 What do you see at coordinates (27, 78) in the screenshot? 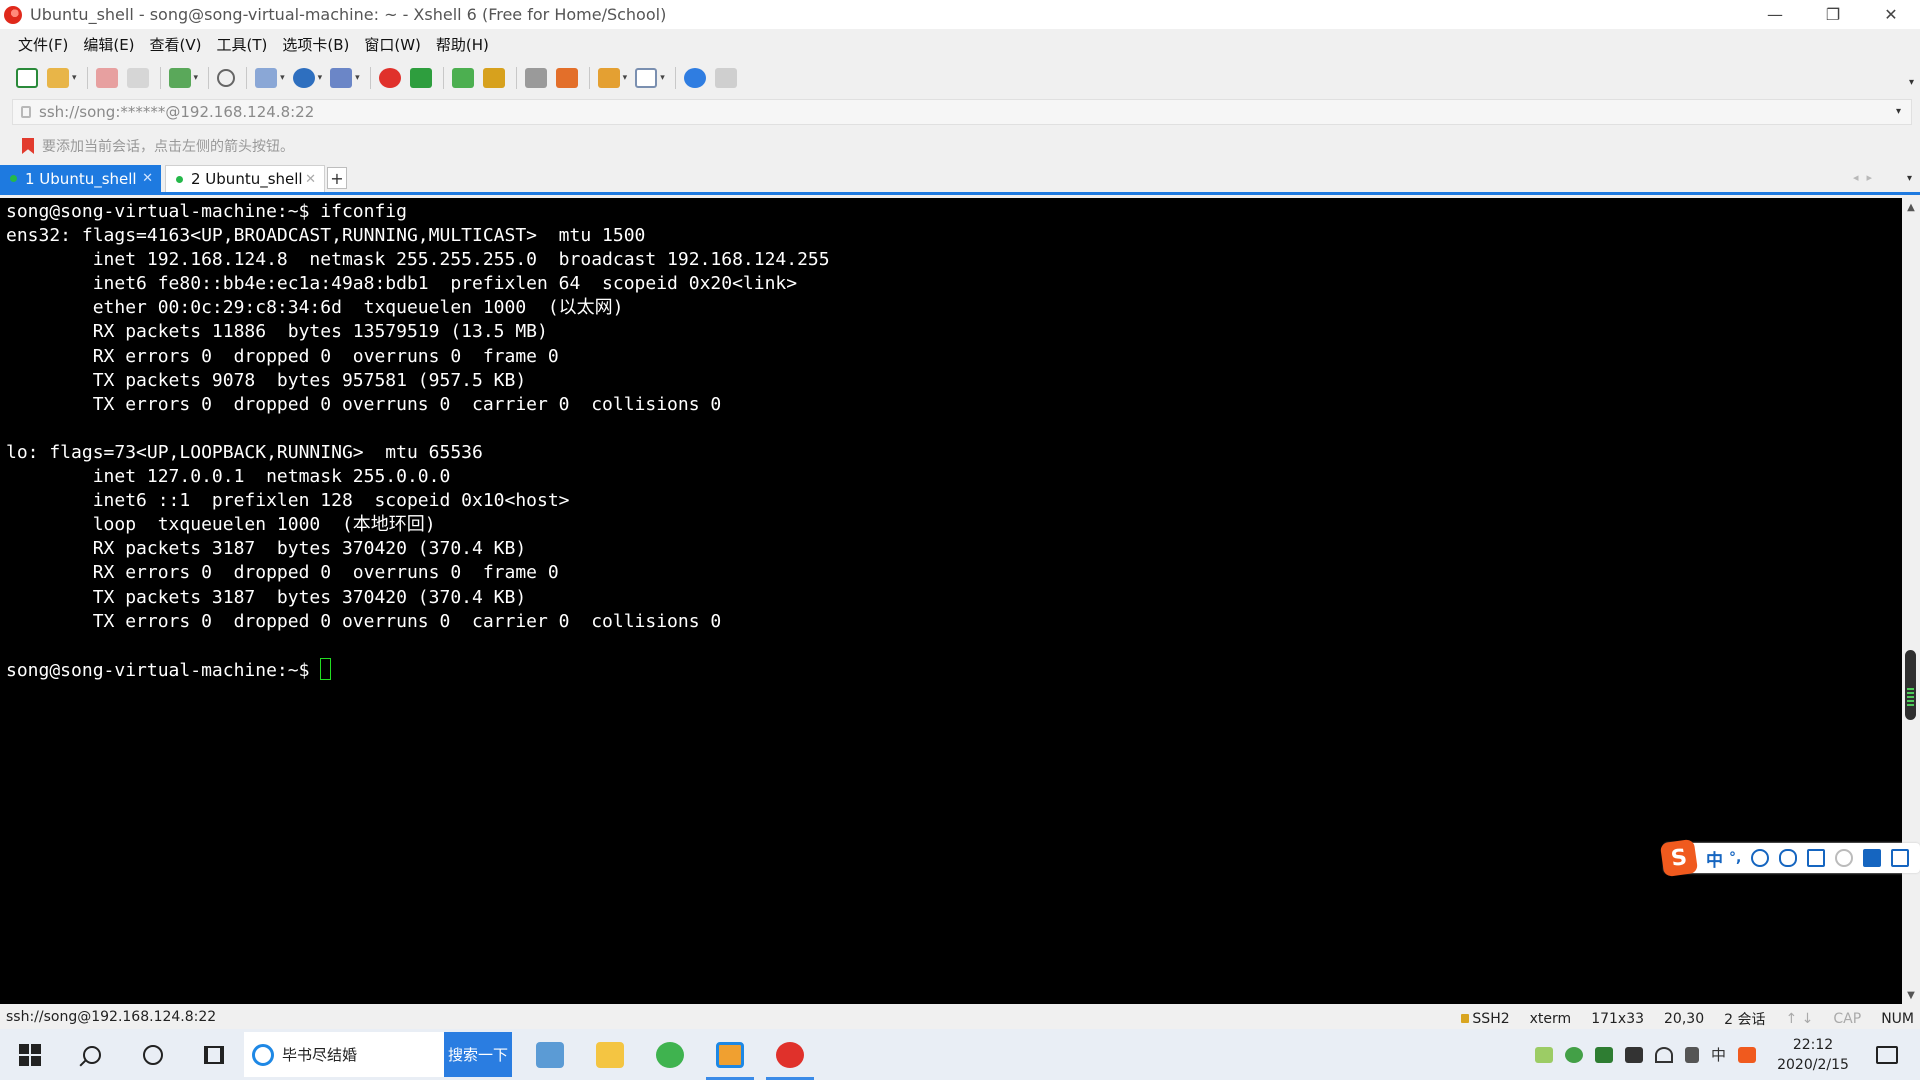
I see `new-session-icon` at bounding box center [27, 78].